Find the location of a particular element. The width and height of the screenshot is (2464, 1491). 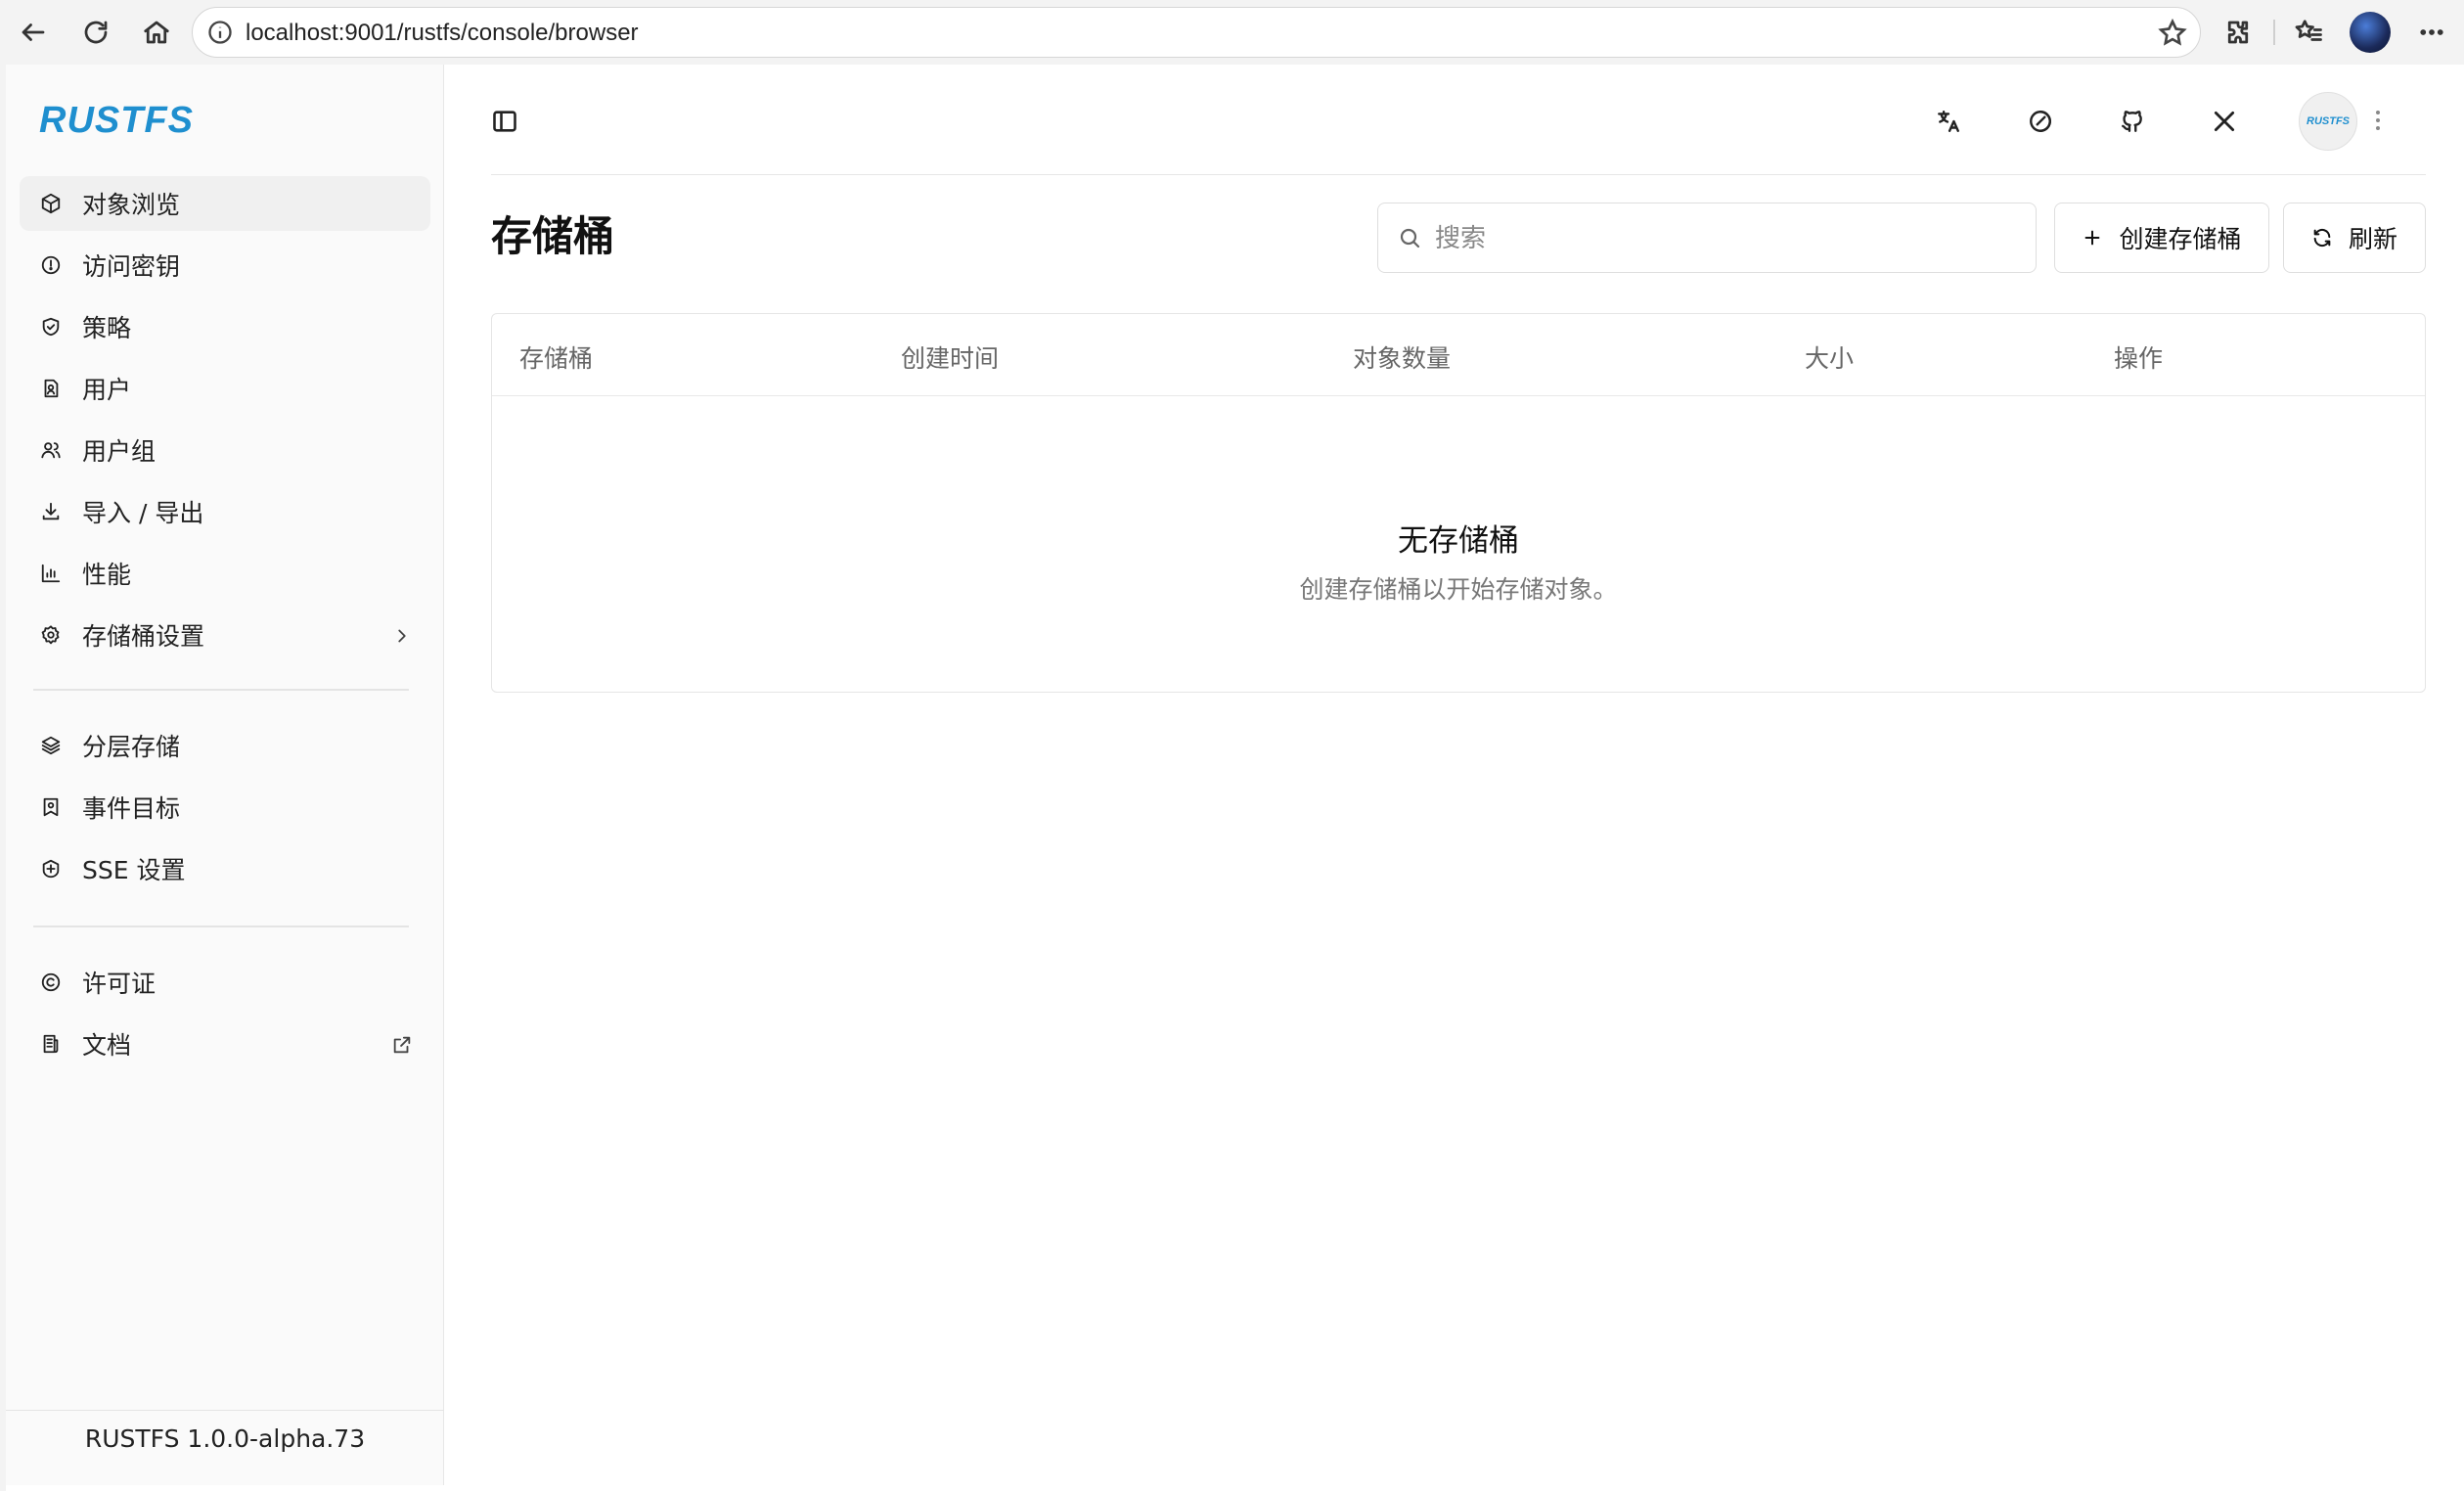

info-icon is located at coordinates (220, 32).